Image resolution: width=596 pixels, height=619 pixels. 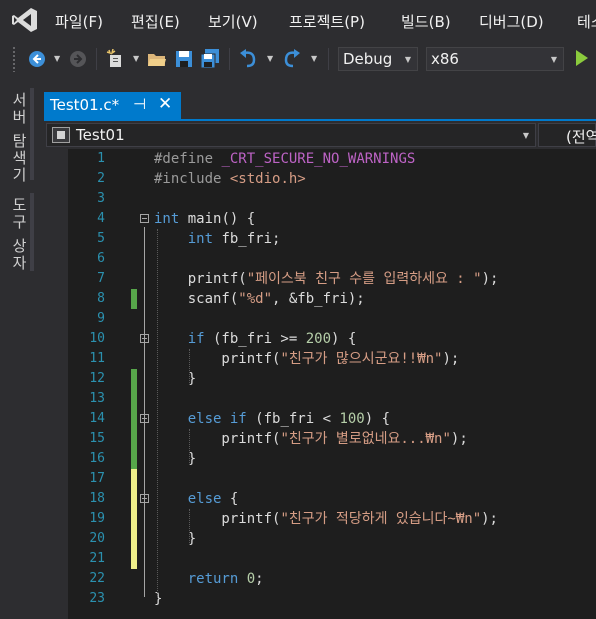 What do you see at coordinates (320, 299) in the screenshot?
I see `code-line: 8 scanf("%d", &fb_fri);` at bounding box center [320, 299].